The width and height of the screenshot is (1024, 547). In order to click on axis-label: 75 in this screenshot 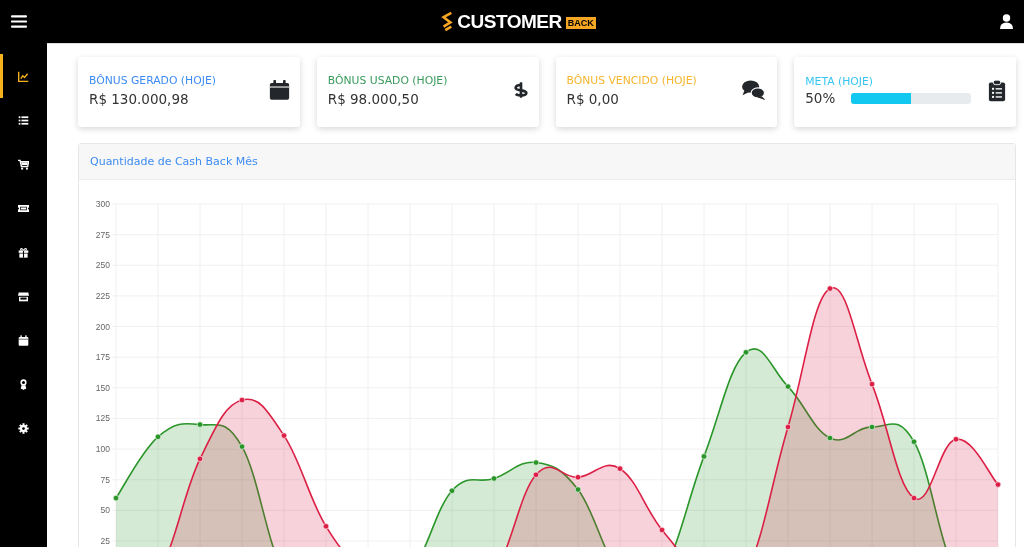, I will do `click(105, 479)`.